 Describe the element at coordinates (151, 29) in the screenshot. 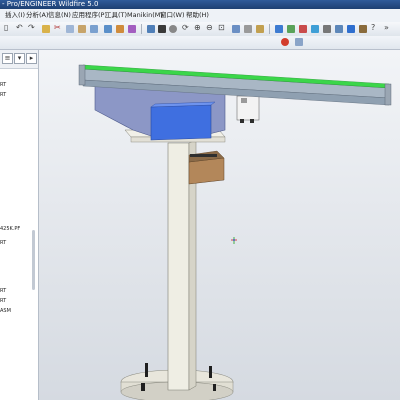

I see `display-style-icon` at that location.